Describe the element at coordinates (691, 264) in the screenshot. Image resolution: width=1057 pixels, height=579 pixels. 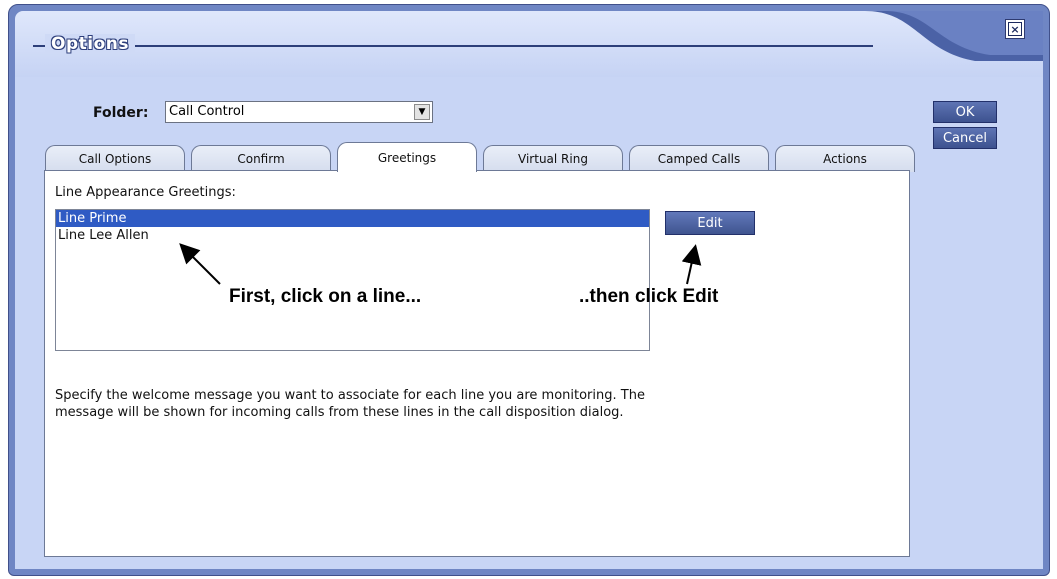
I see `arrow-to-edit` at that location.